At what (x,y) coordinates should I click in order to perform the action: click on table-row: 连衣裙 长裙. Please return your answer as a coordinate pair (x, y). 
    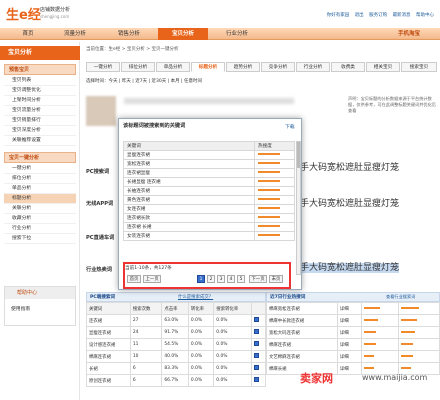
    Looking at the image, I should click on (209, 227).